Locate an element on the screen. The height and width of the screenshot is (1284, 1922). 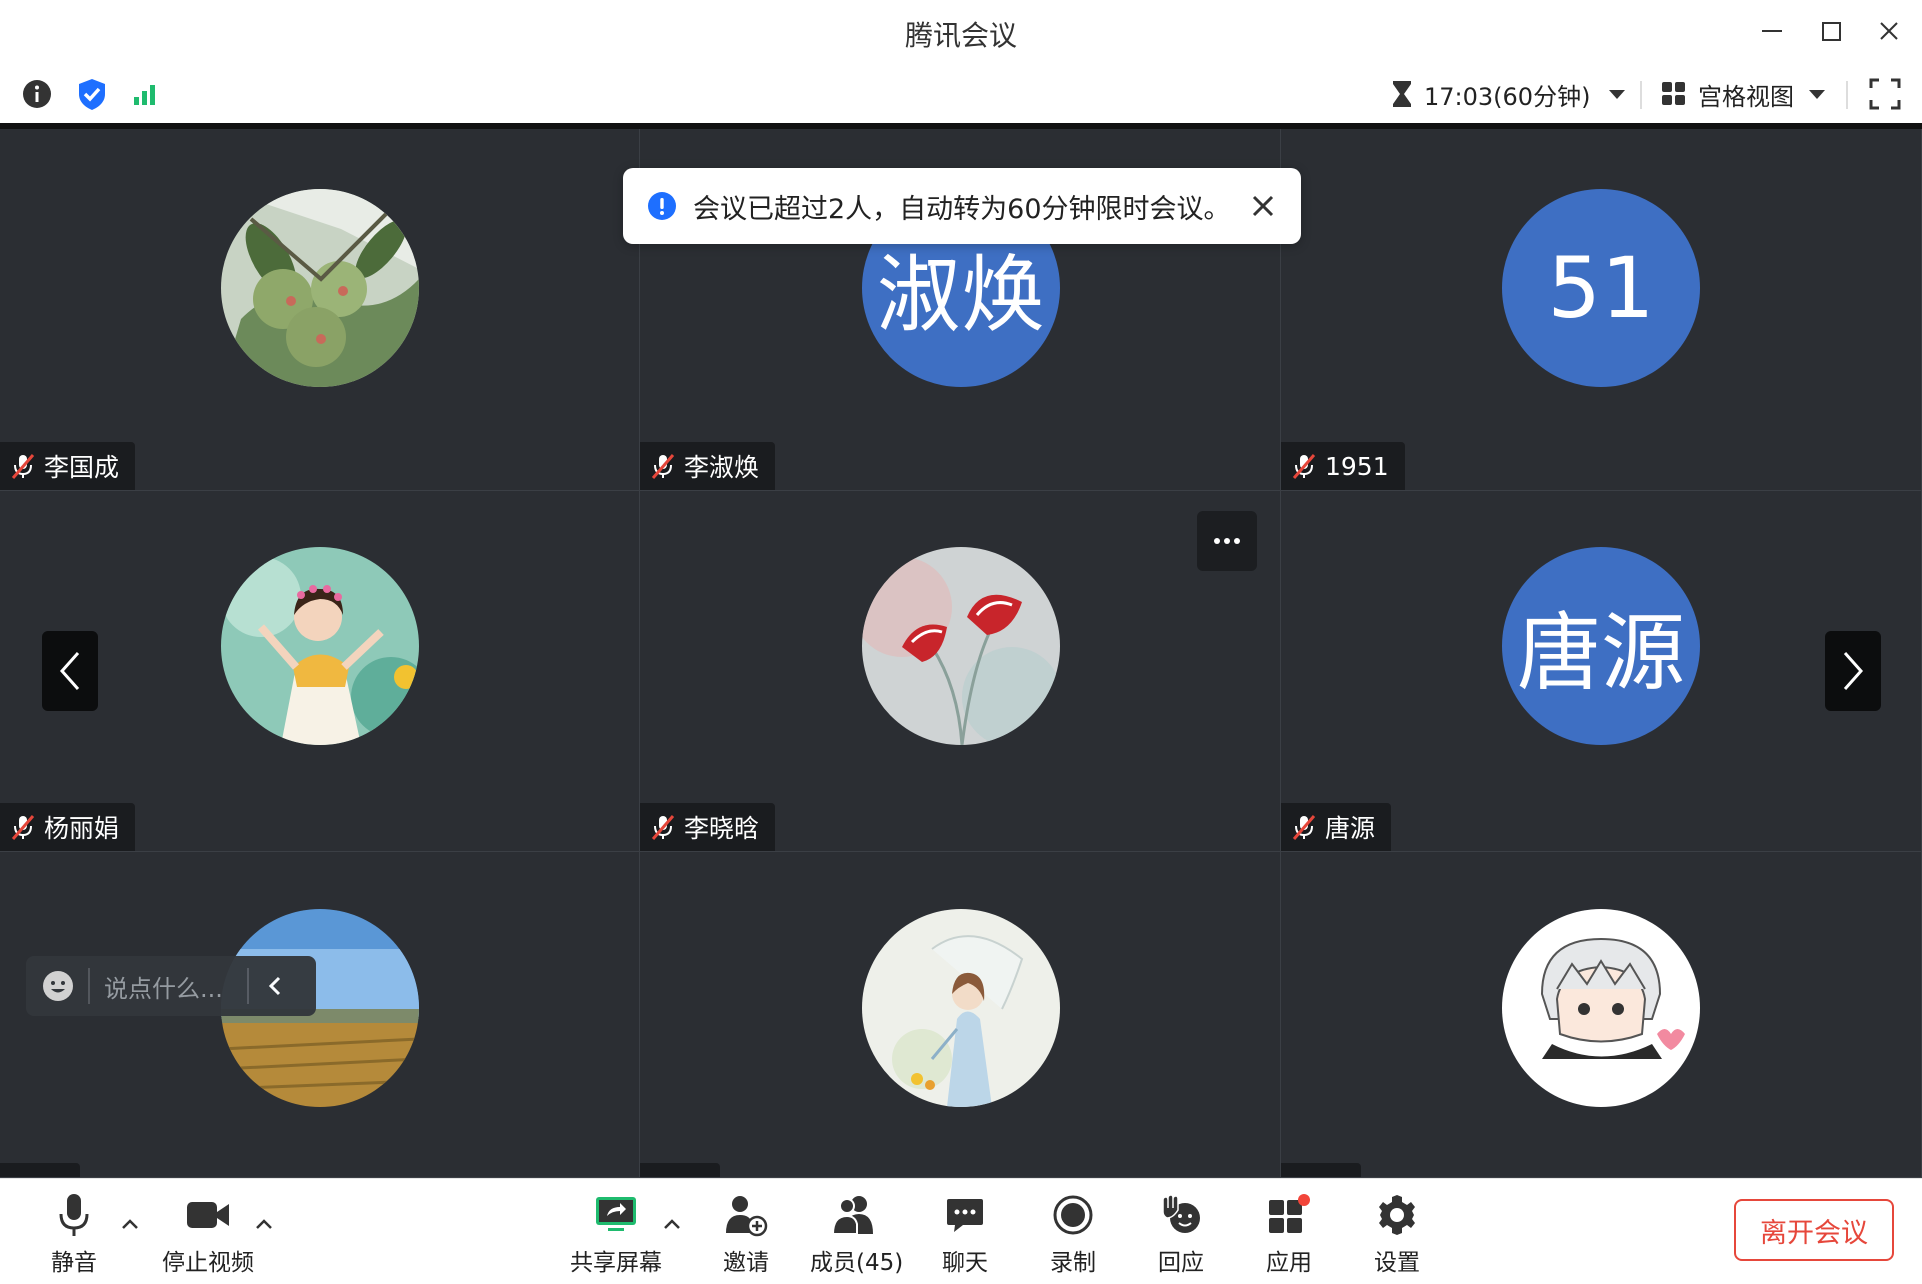
participant-name-tag: 1951 is located at coordinates (1343, 466).